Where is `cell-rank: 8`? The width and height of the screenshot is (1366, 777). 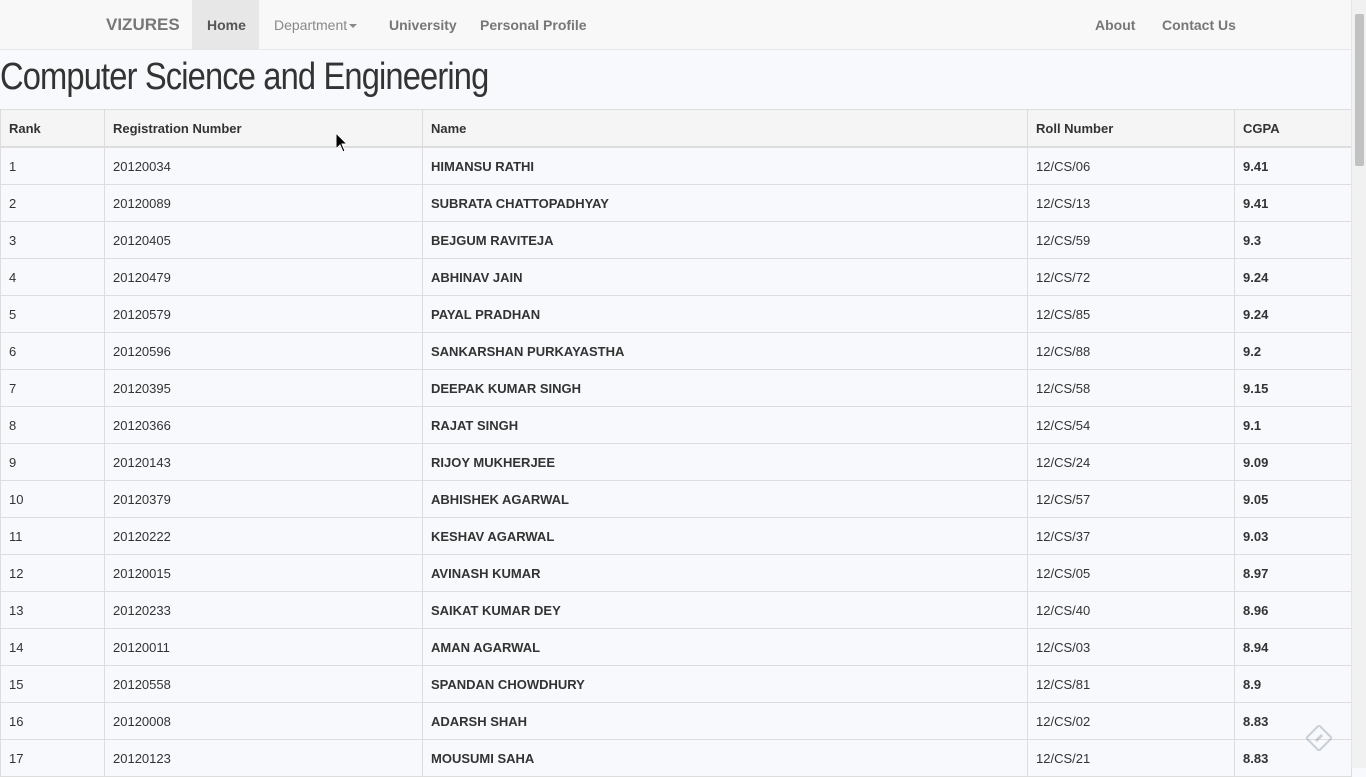
cell-rank: 8 is located at coordinates (52, 425).